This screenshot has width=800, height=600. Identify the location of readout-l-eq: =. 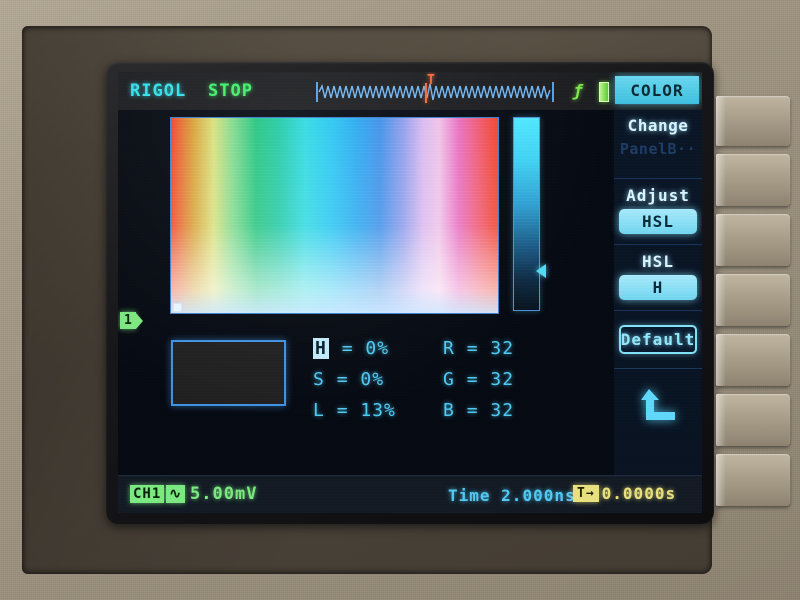
(348, 410).